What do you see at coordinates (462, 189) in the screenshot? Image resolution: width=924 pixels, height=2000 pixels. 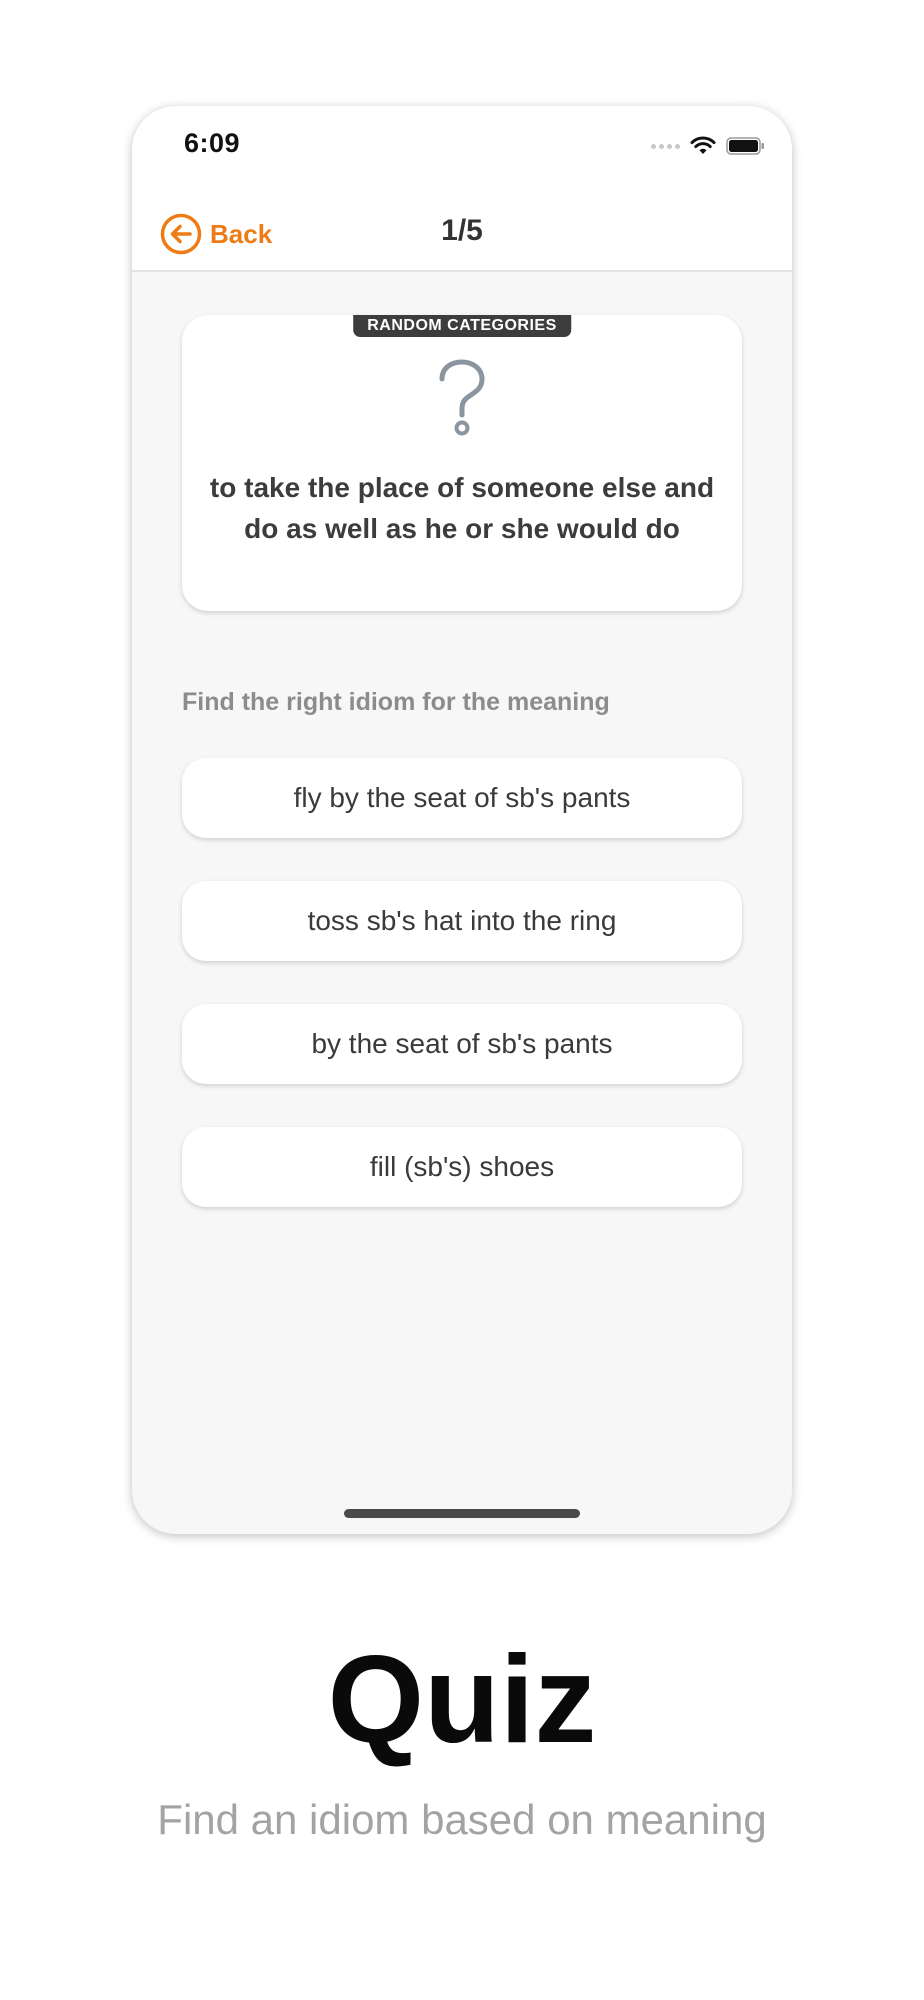 I see `top-bar: 6:09 Back 1/5` at bounding box center [462, 189].